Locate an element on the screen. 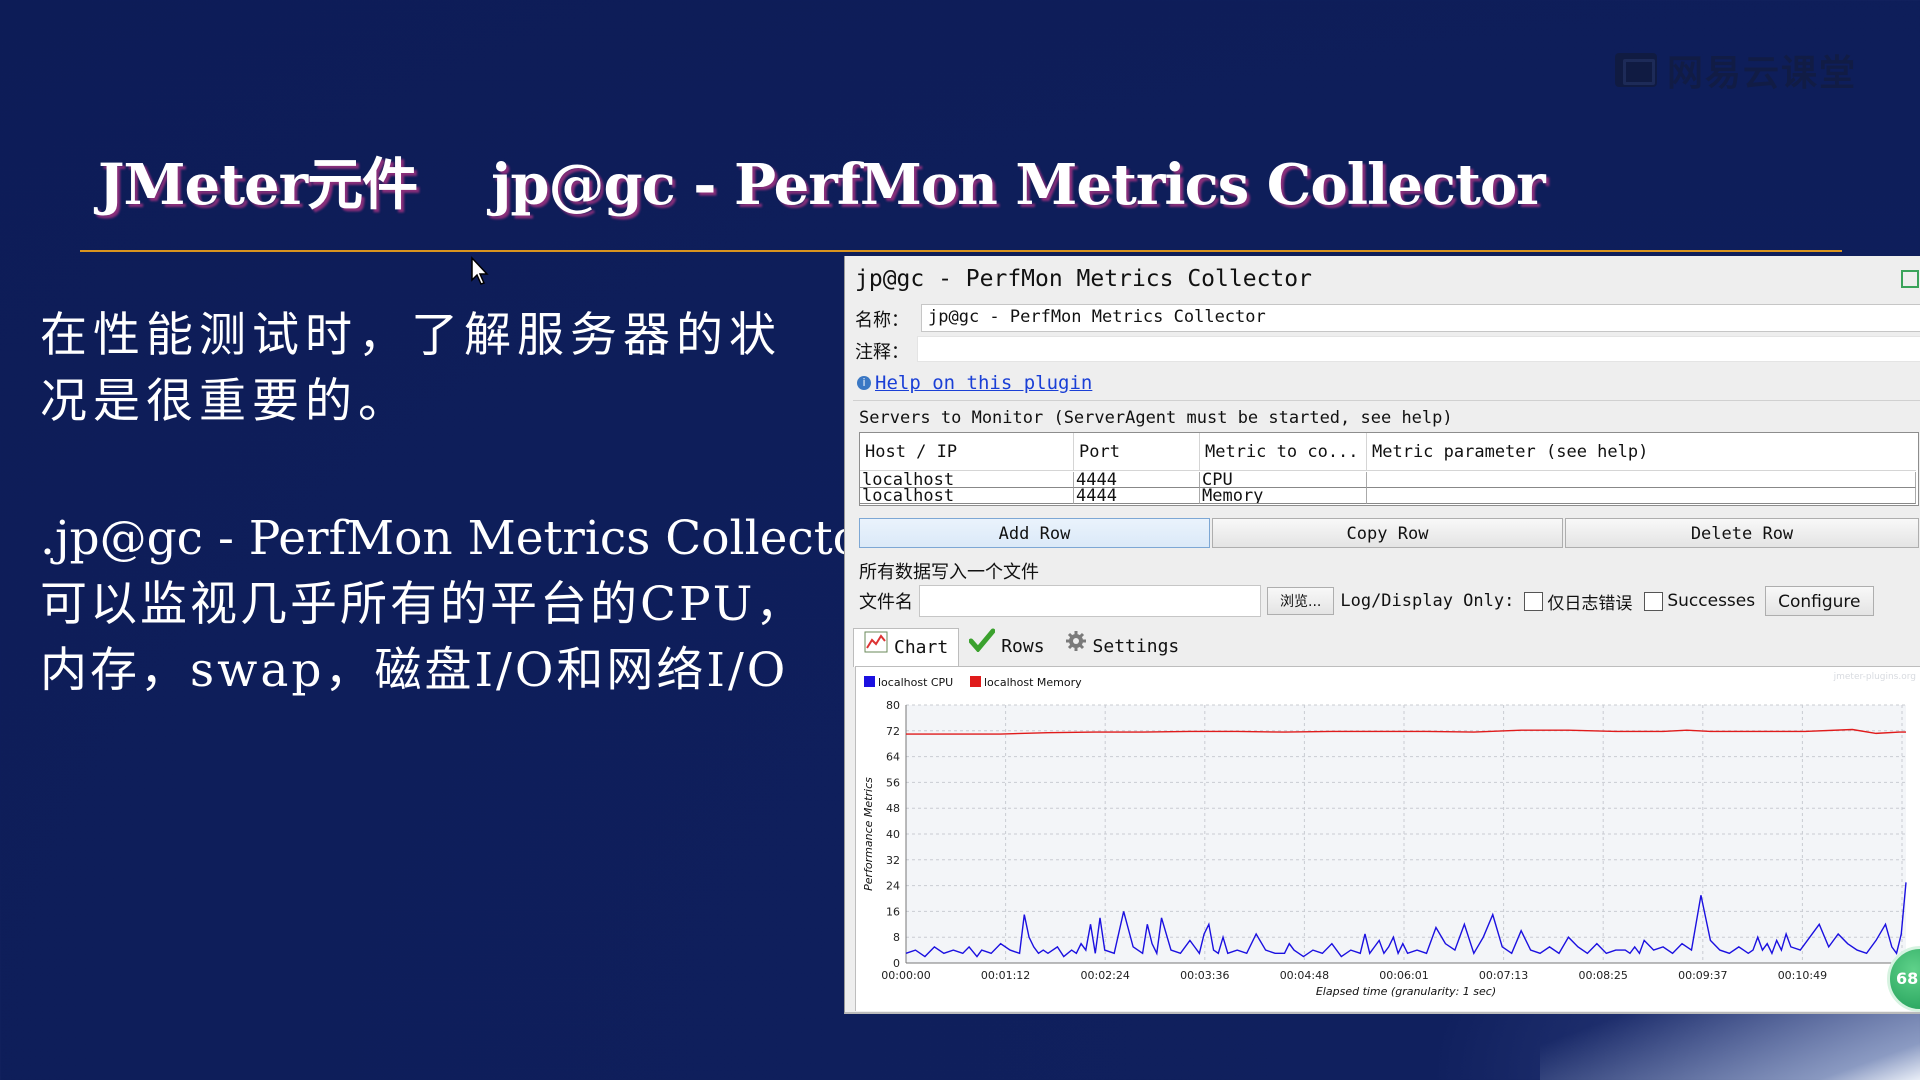 This screenshot has height=1080, width=1920. y-tick-label: 72 is located at coordinates (893, 731).